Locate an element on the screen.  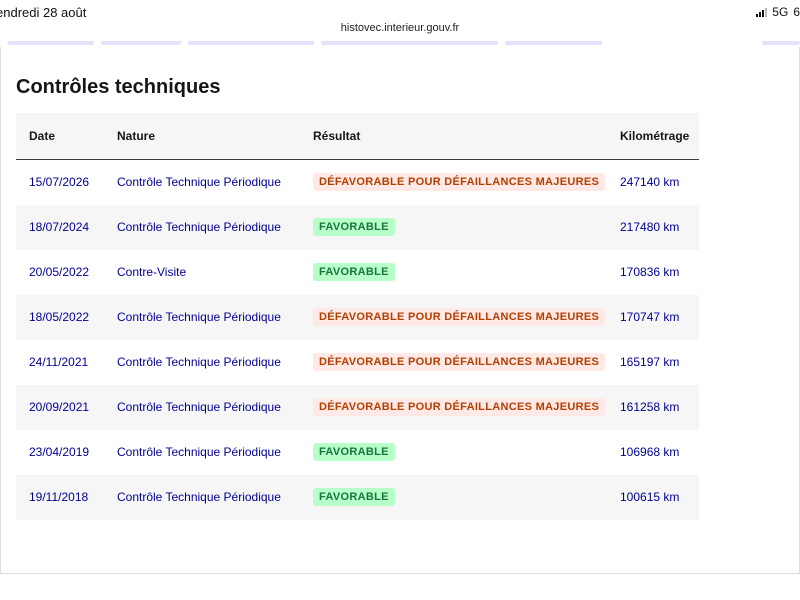
table-header: Date Nature Résultat Kilométrage is located at coordinates (357, 136).